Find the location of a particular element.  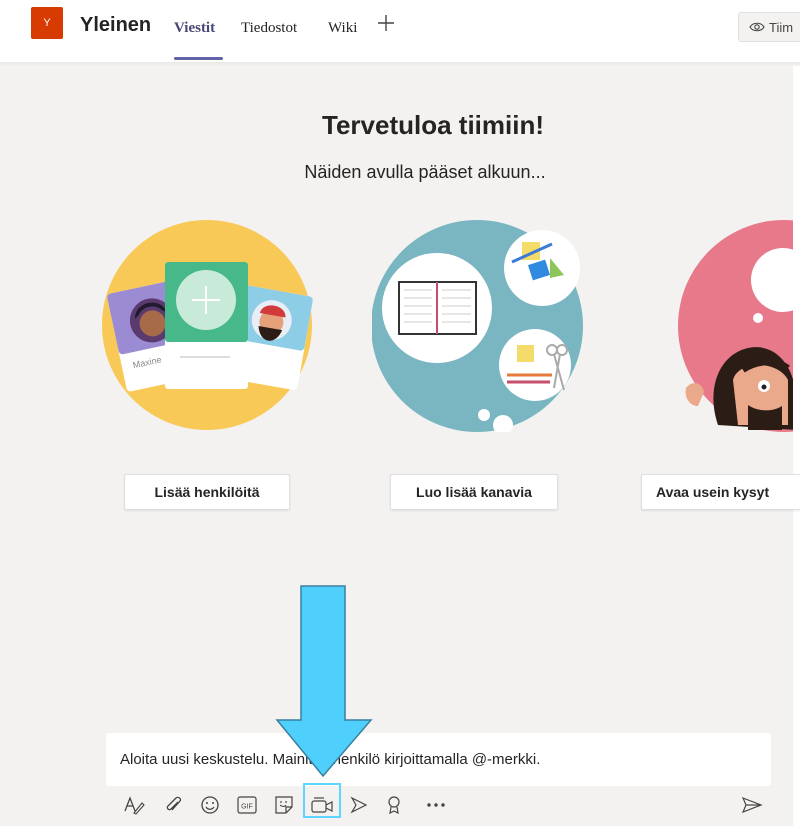

attach-button is located at coordinates (174, 805).